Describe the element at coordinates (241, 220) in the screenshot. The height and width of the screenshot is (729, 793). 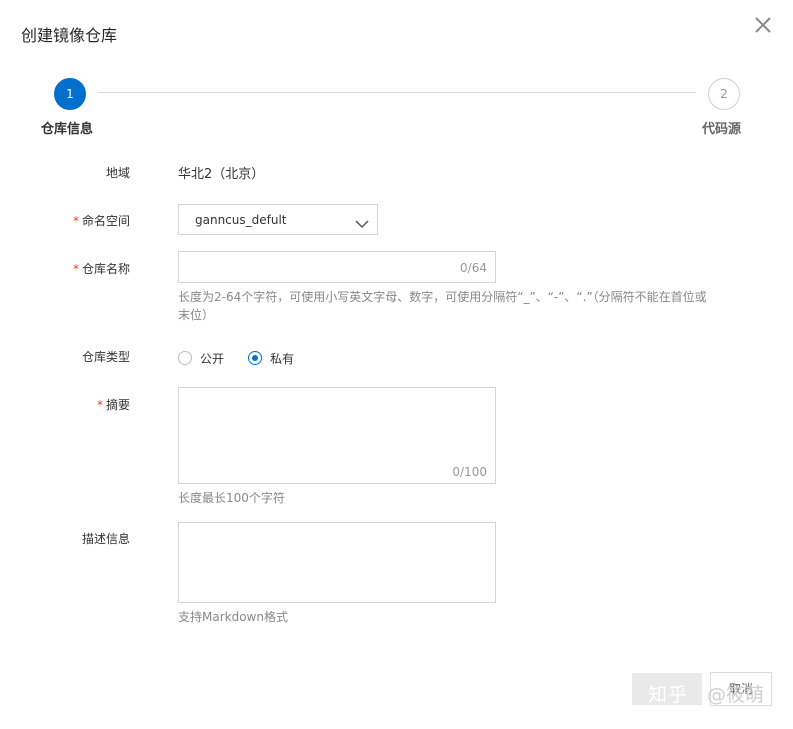
I see `namespace-value: ganncus_defult` at that location.